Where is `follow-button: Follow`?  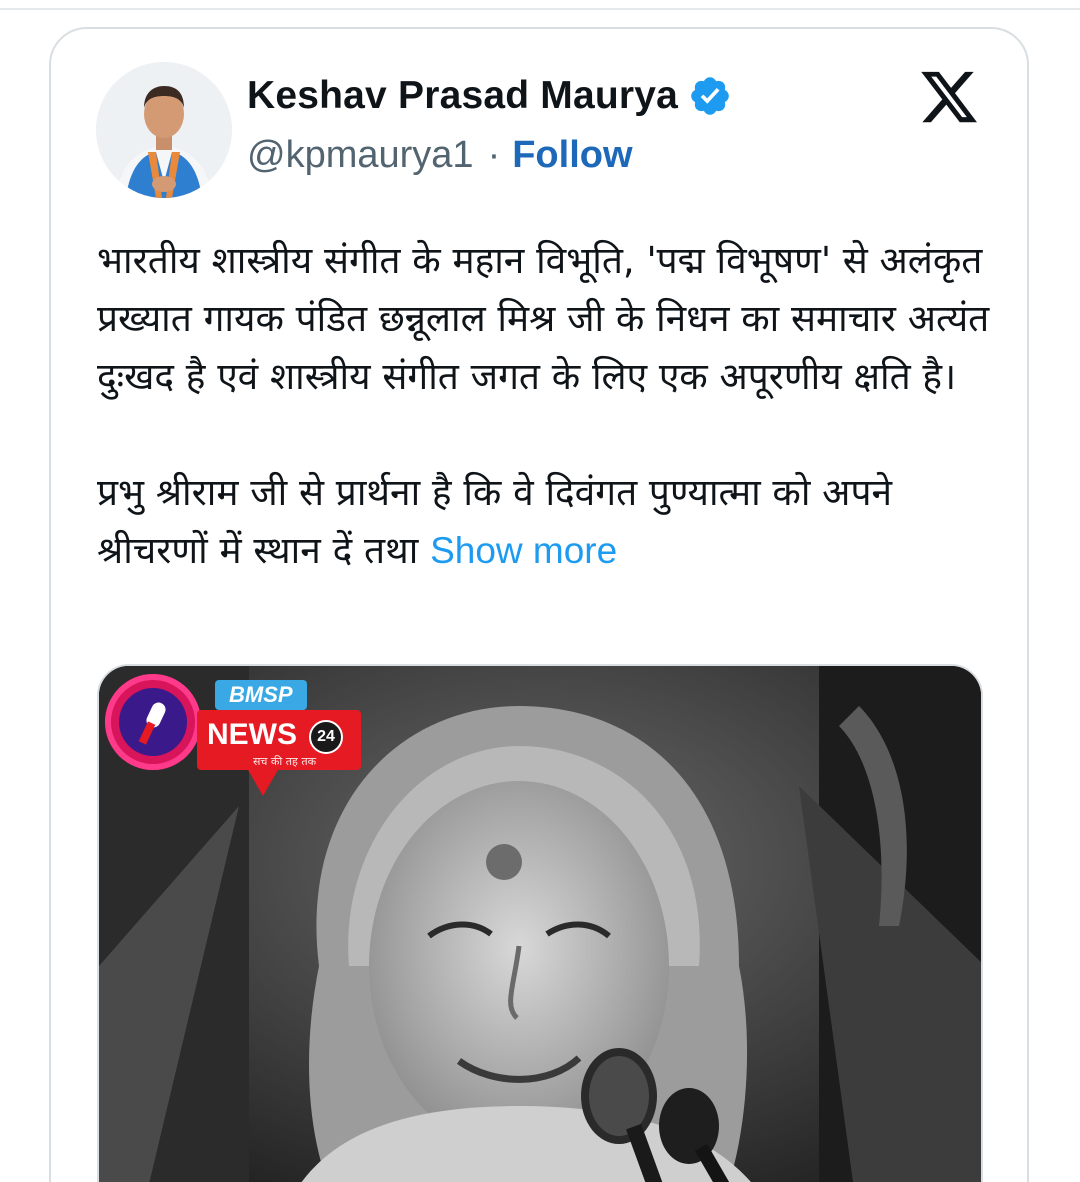 follow-button: Follow is located at coordinates (572, 155).